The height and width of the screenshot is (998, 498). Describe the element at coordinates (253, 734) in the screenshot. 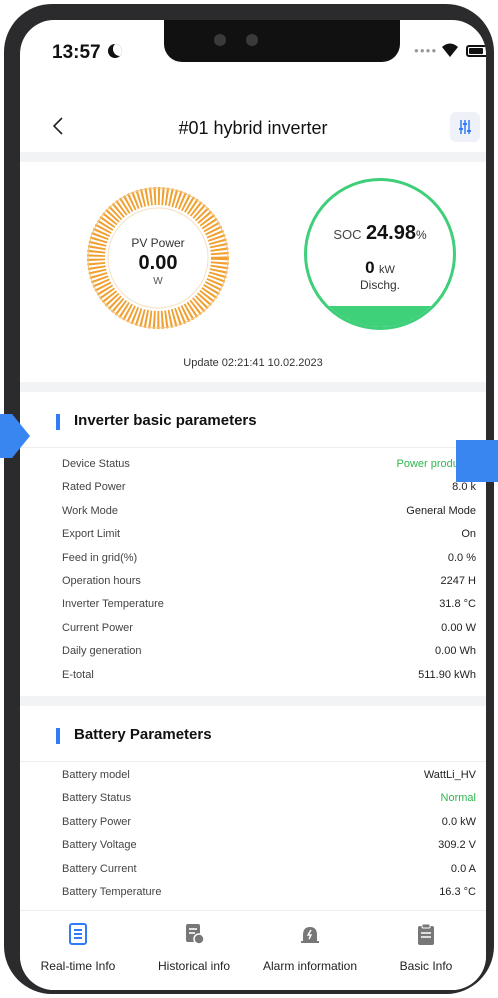

I see `battery-section-header: Battery Parameters` at that location.